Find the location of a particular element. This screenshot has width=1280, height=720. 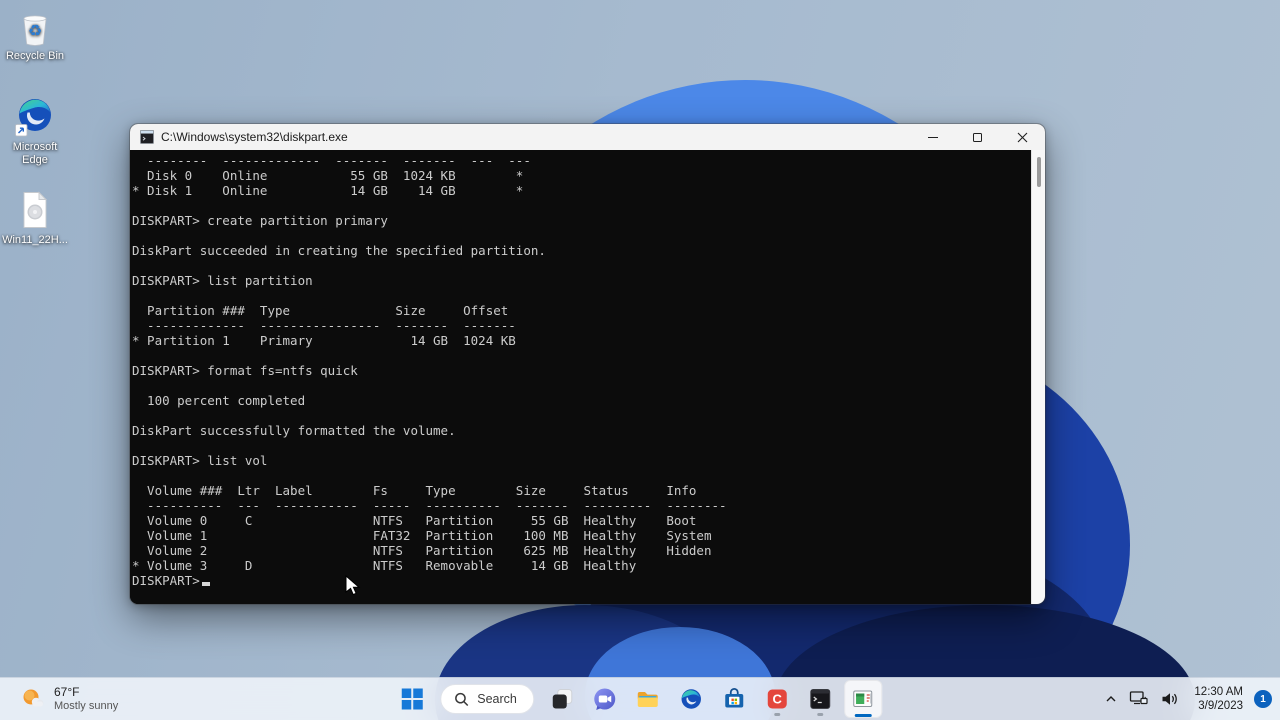

volume-tray-button is located at coordinates (1169, 699).